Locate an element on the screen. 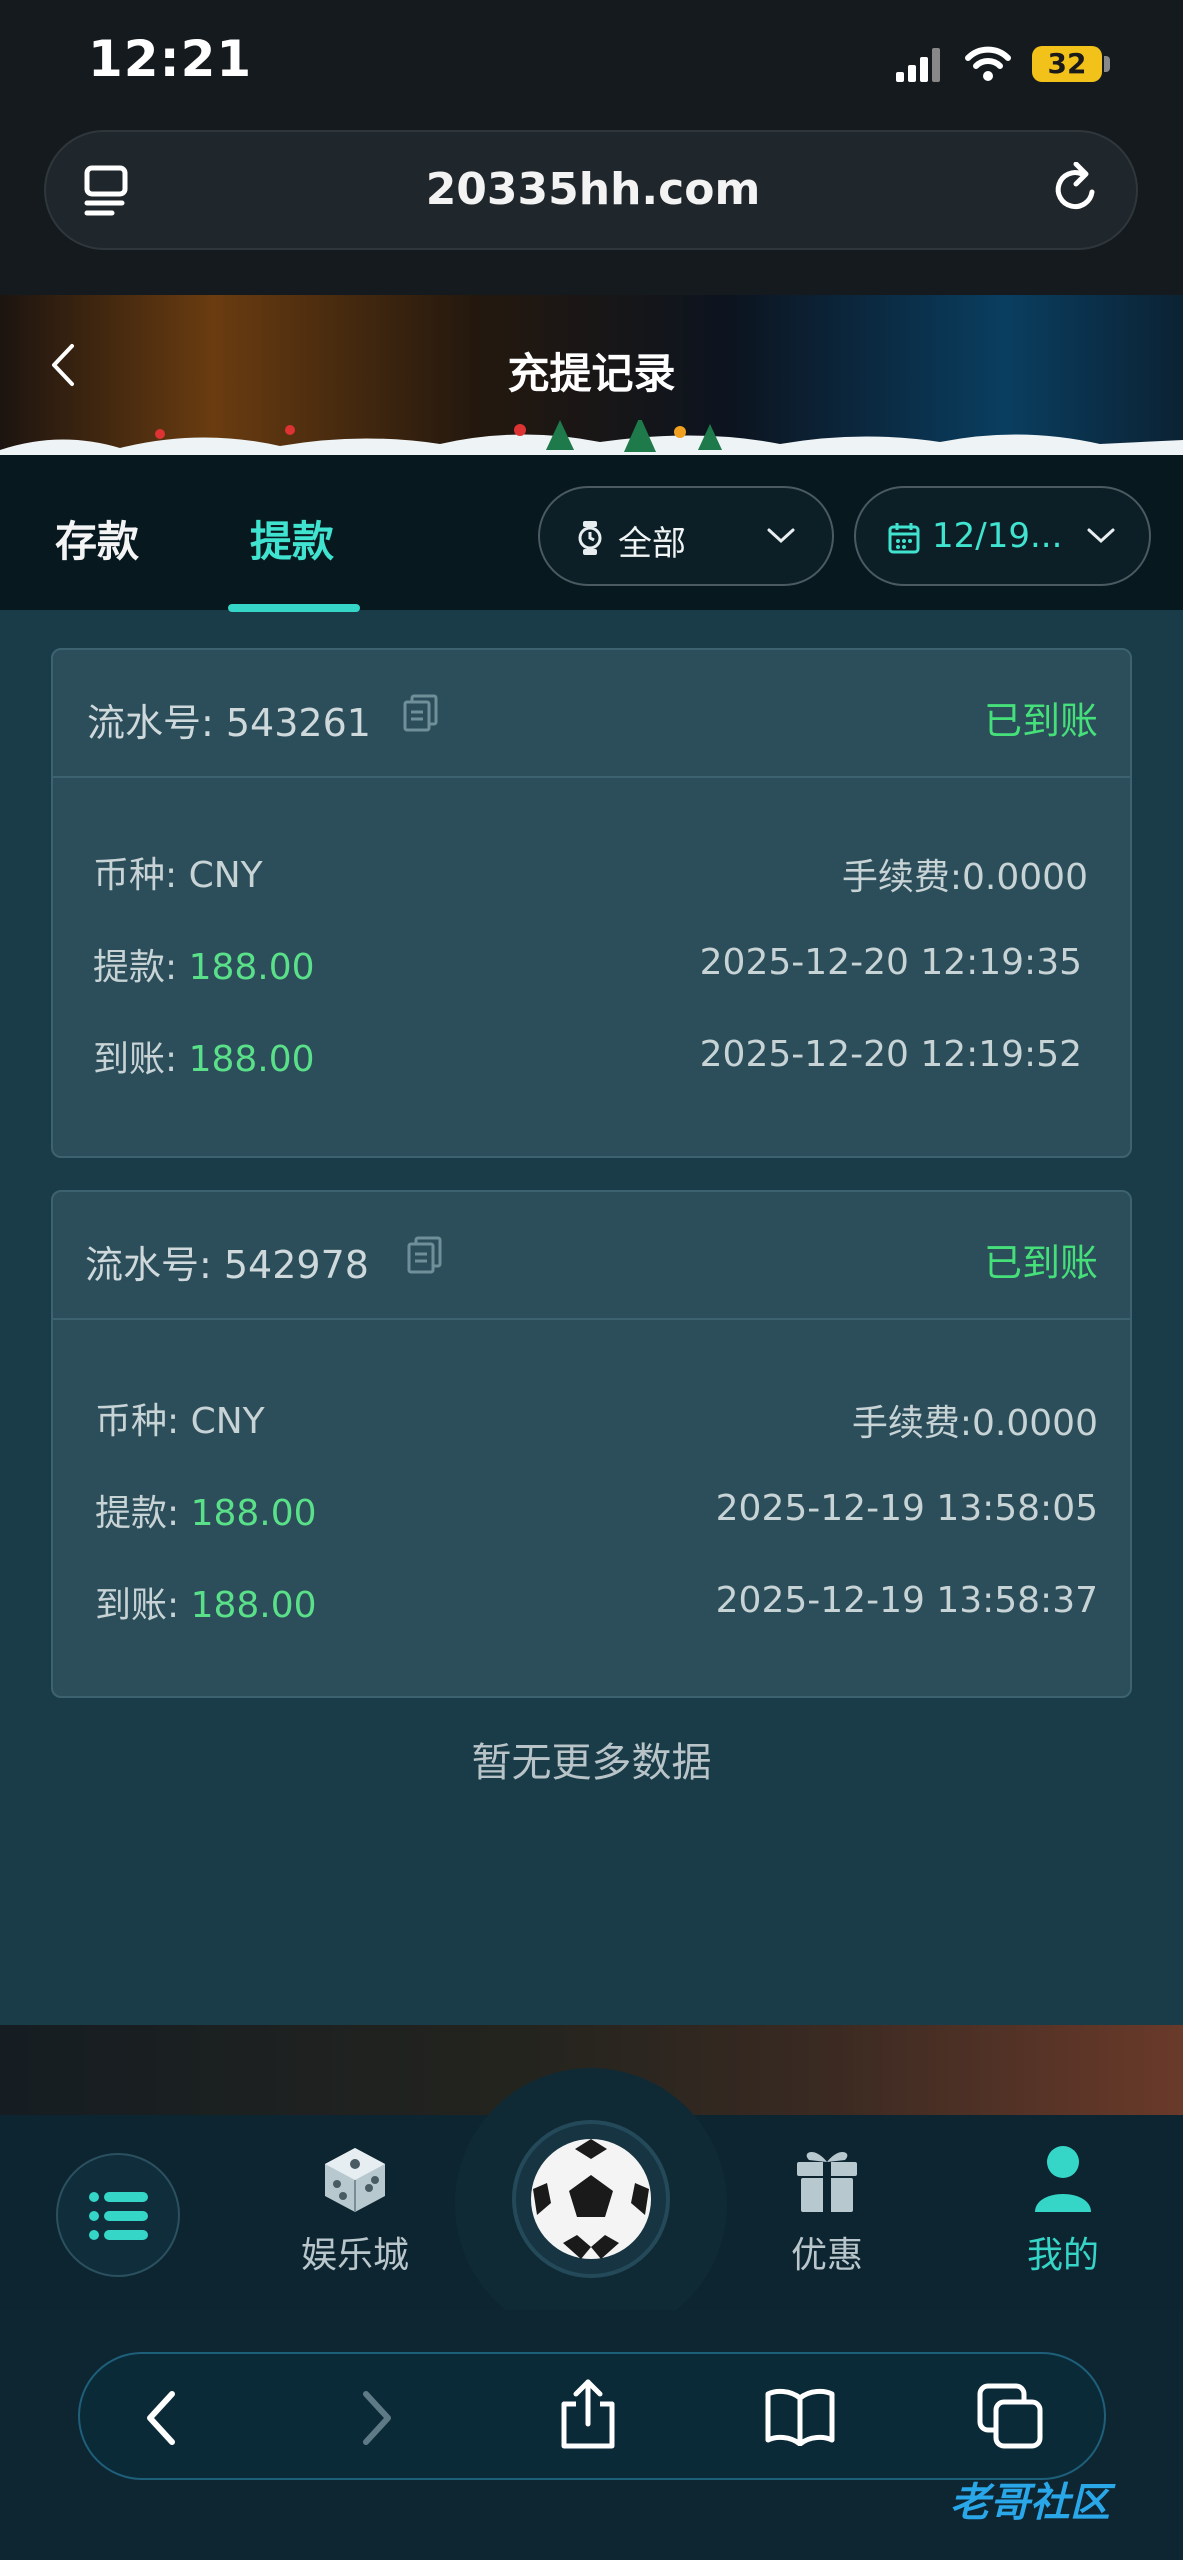 Image resolution: width=1183 pixels, height=2560 pixels. nav-item-mine: 我的 is located at coordinates (1063, 2210).